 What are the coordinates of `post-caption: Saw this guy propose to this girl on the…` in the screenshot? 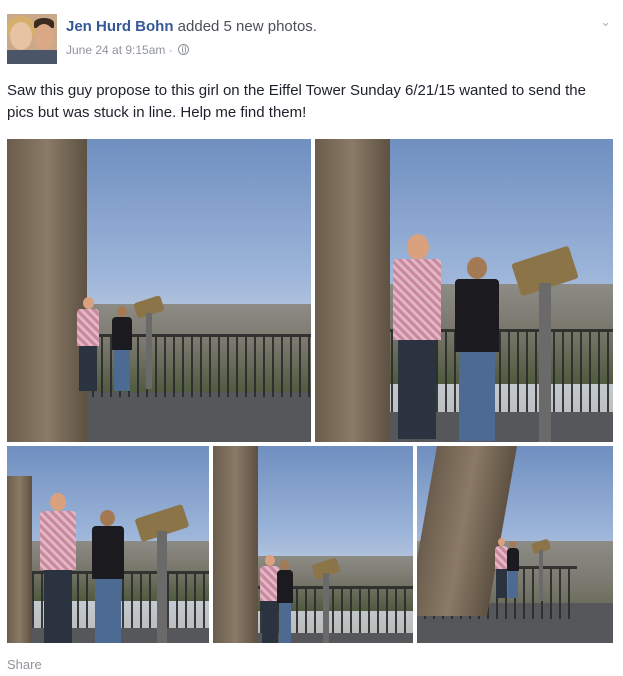 It's located at (296, 101).